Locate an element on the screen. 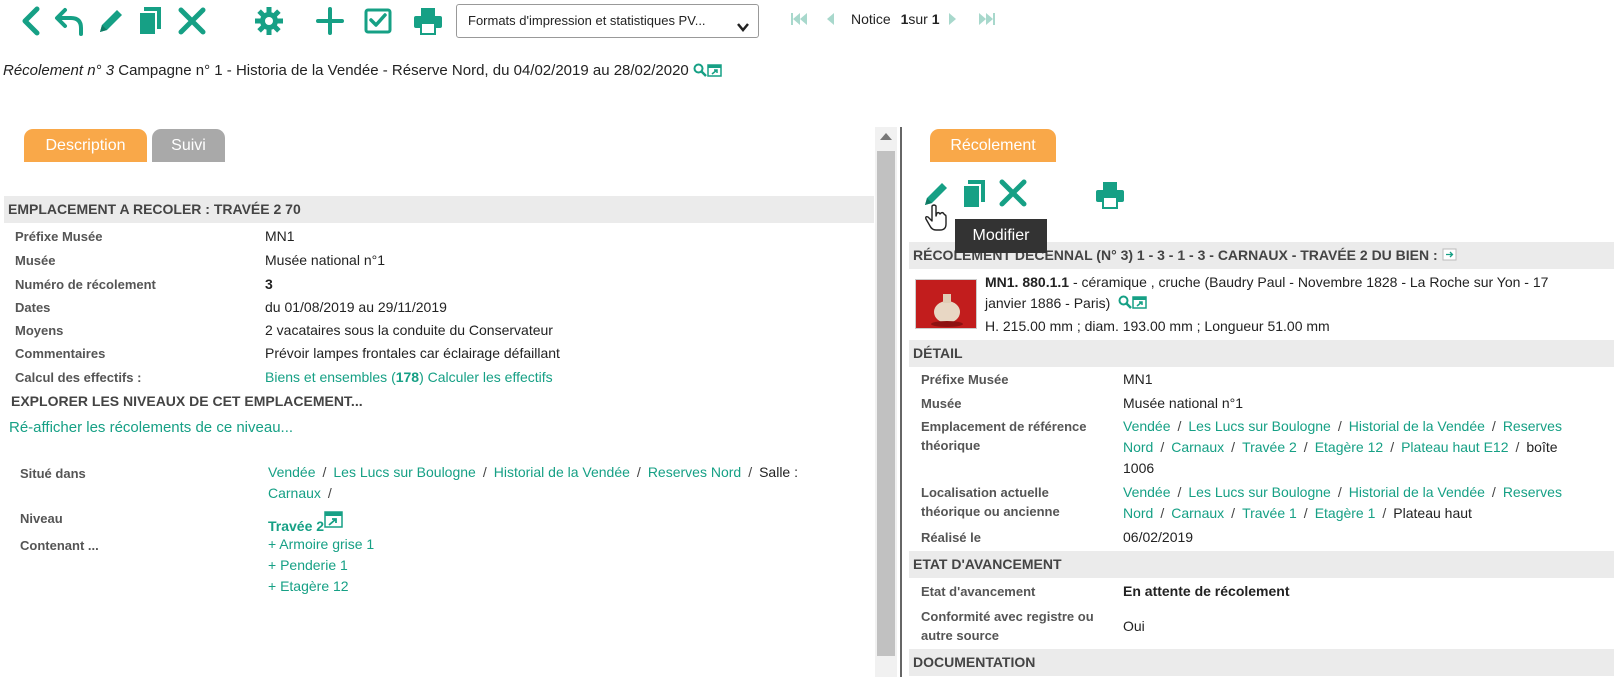 This screenshot has width=1614, height=677. tab-suivi: Suivi is located at coordinates (188, 145).